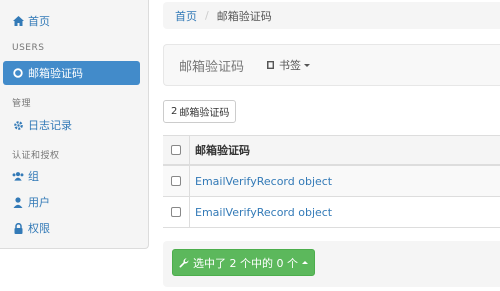 This screenshot has width=500, height=291. Describe the element at coordinates (39, 202) in the screenshot. I see `sidebar-item-label: 用户` at that location.